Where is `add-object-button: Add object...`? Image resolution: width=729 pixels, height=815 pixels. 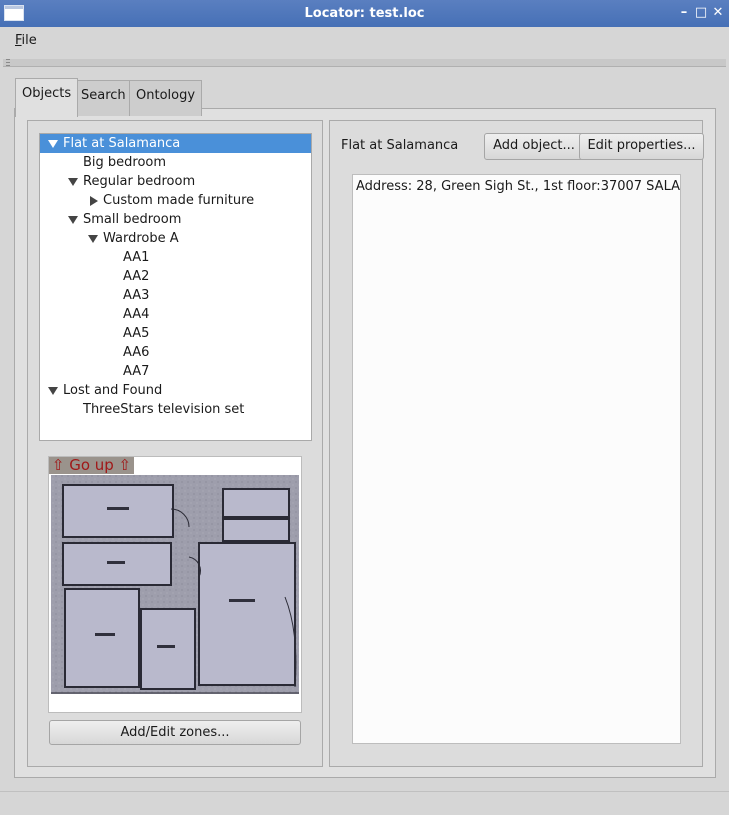 add-object-button: Add object... is located at coordinates (534, 146).